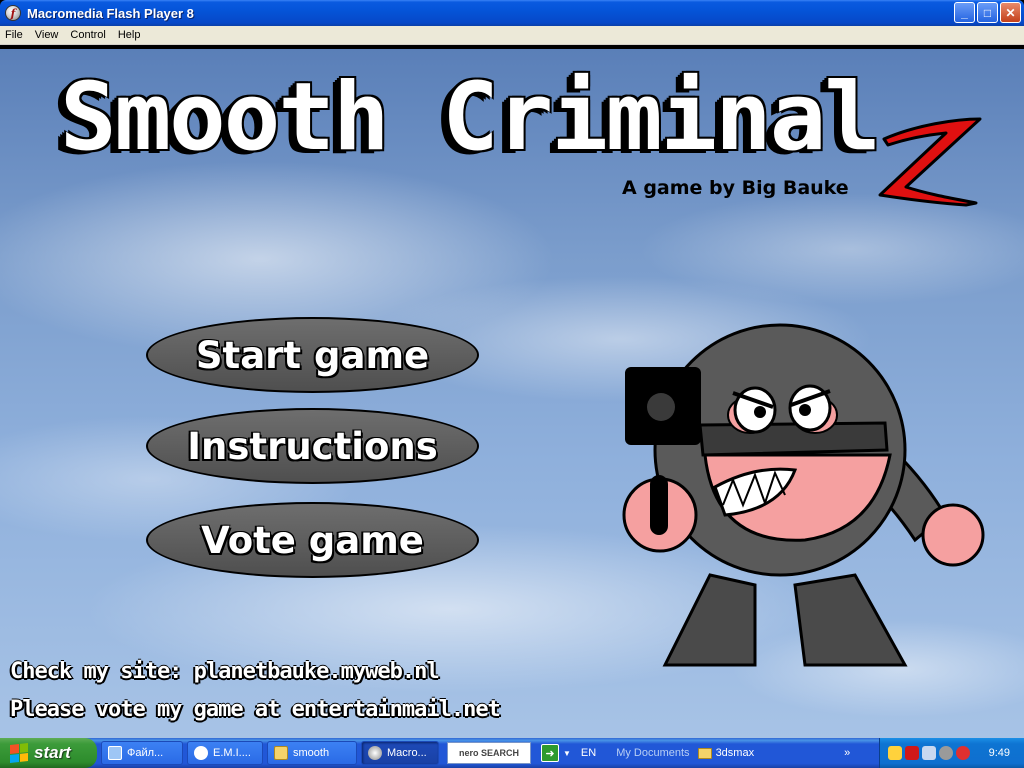 This screenshot has height=768, width=1024. I want to click on window-title: Macromedia Flash Player 8, so click(110, 13).